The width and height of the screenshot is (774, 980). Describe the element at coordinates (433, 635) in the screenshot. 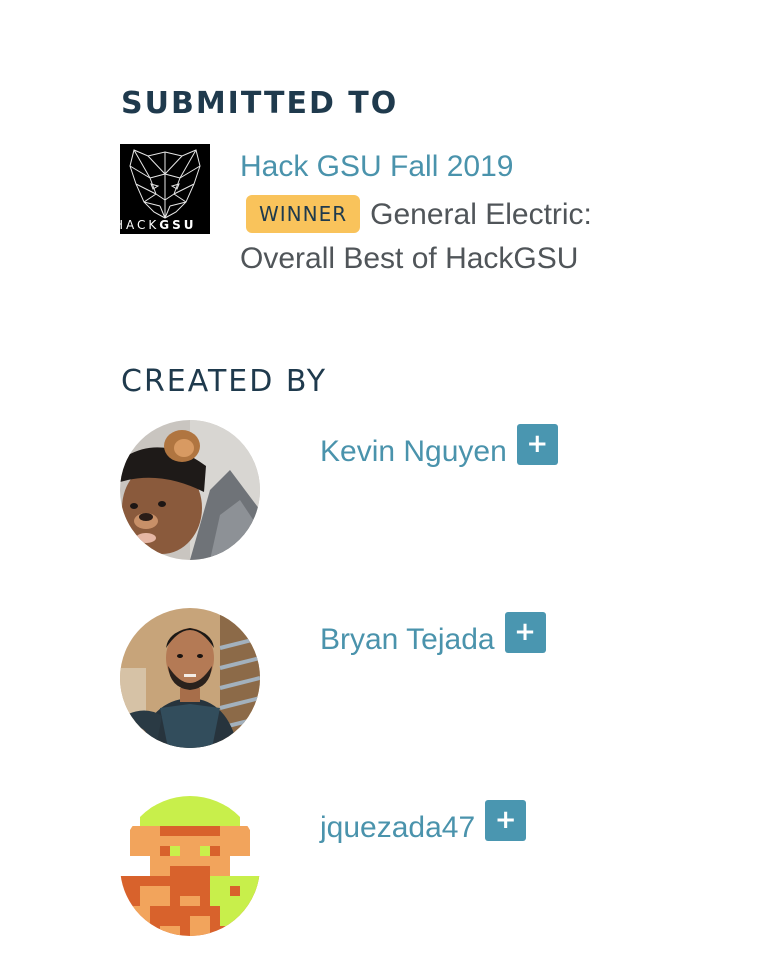

I see `member-name-link: Bryan Tejada +` at that location.